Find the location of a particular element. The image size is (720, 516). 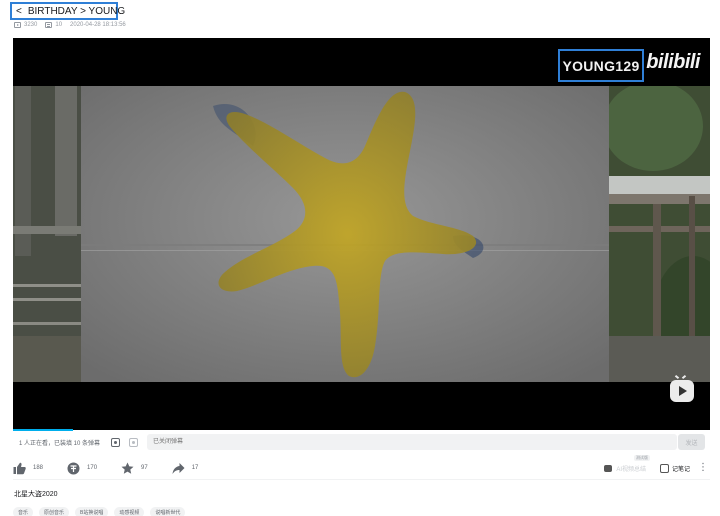

thumbs-up-icon is located at coordinates (19, 468).